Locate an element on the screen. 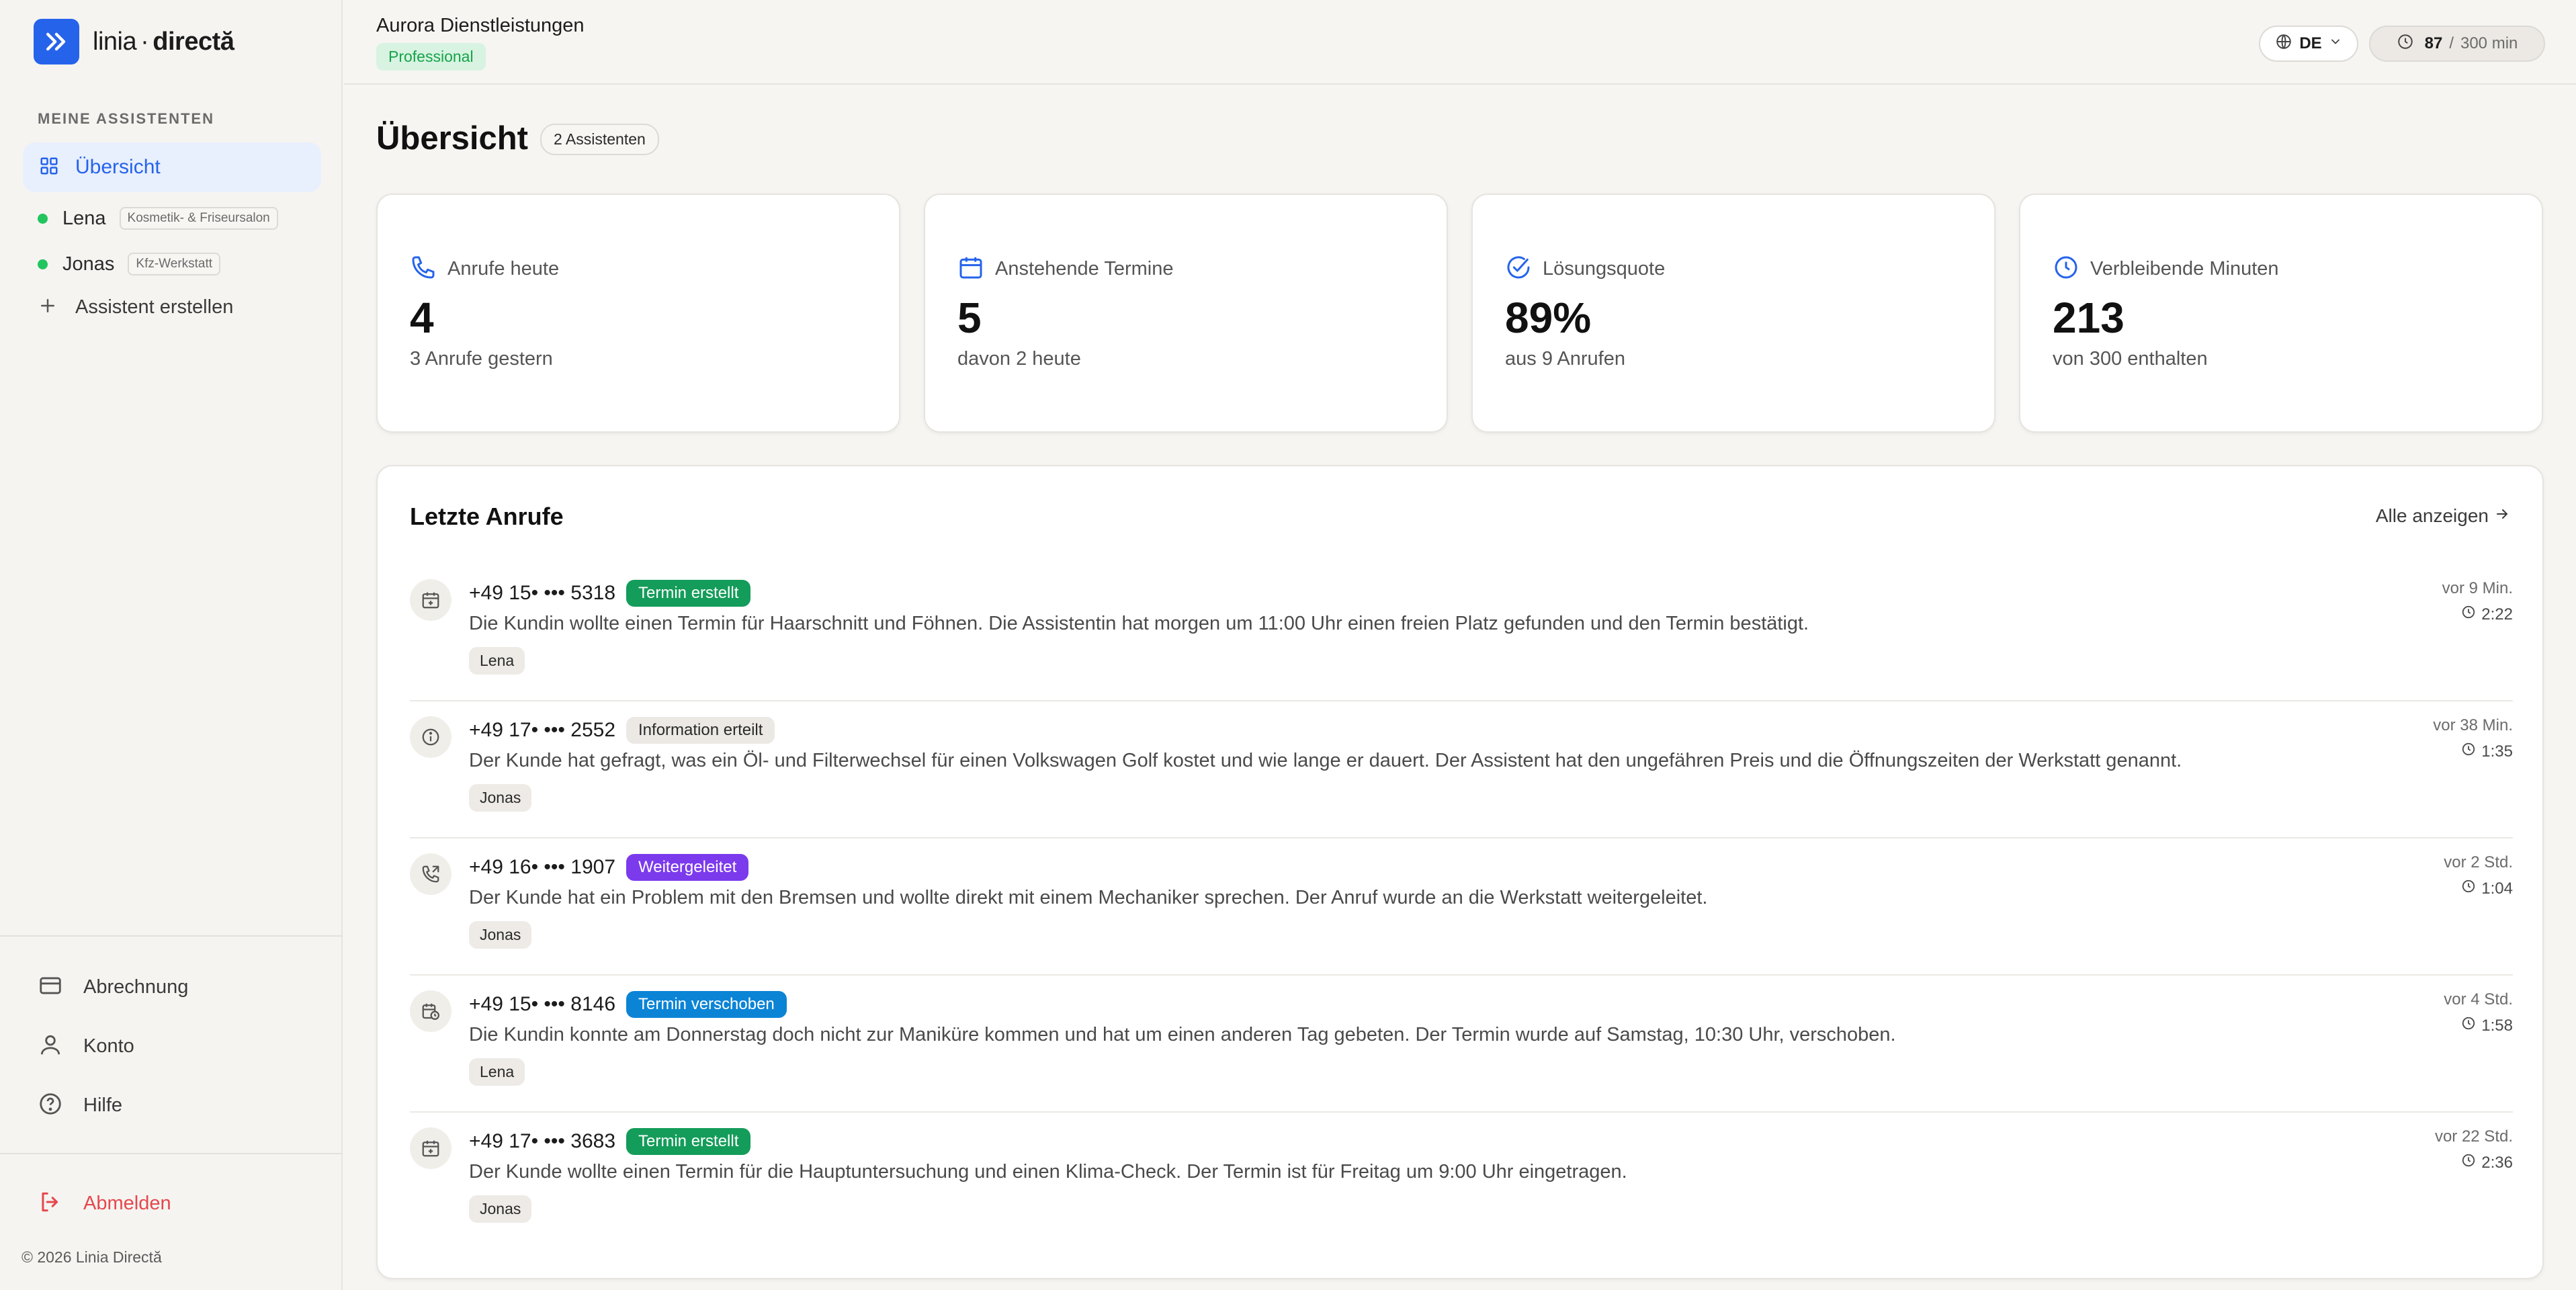  stat-value: 89% is located at coordinates (1548, 318).